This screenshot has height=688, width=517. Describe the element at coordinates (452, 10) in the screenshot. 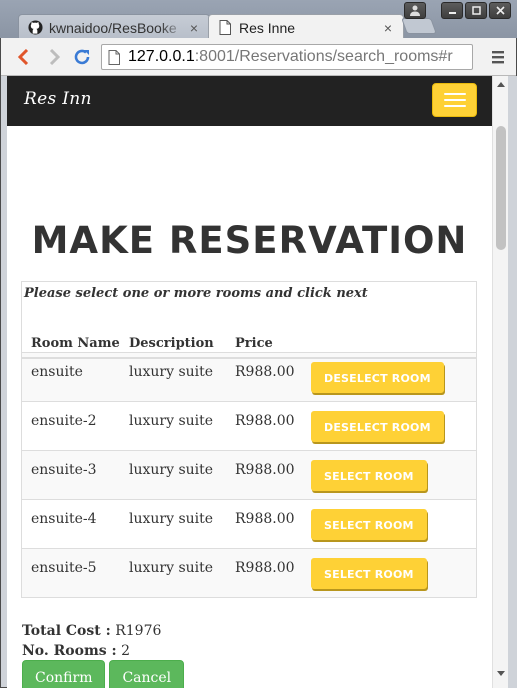

I see `minimize-icon` at that location.